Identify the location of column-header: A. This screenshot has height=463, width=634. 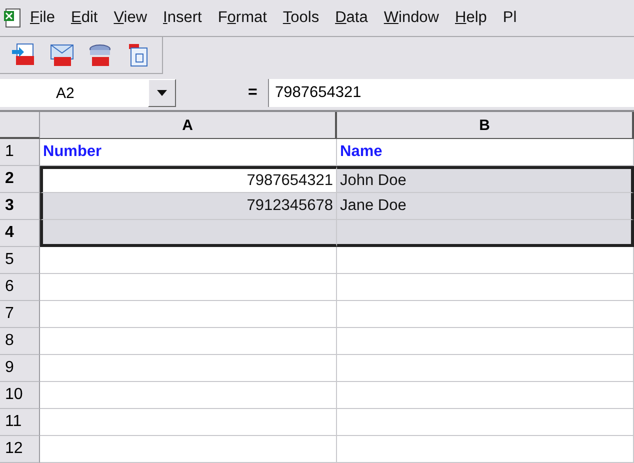
(188, 126).